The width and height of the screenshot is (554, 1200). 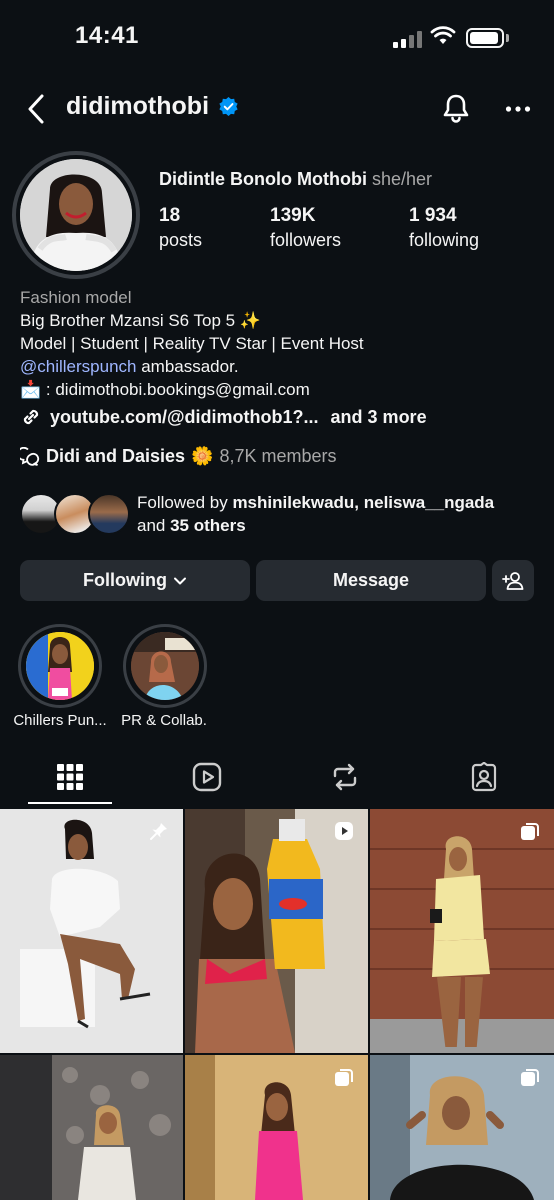 I want to click on bio-mention-link: @chillerspunch, so click(x=78, y=366).